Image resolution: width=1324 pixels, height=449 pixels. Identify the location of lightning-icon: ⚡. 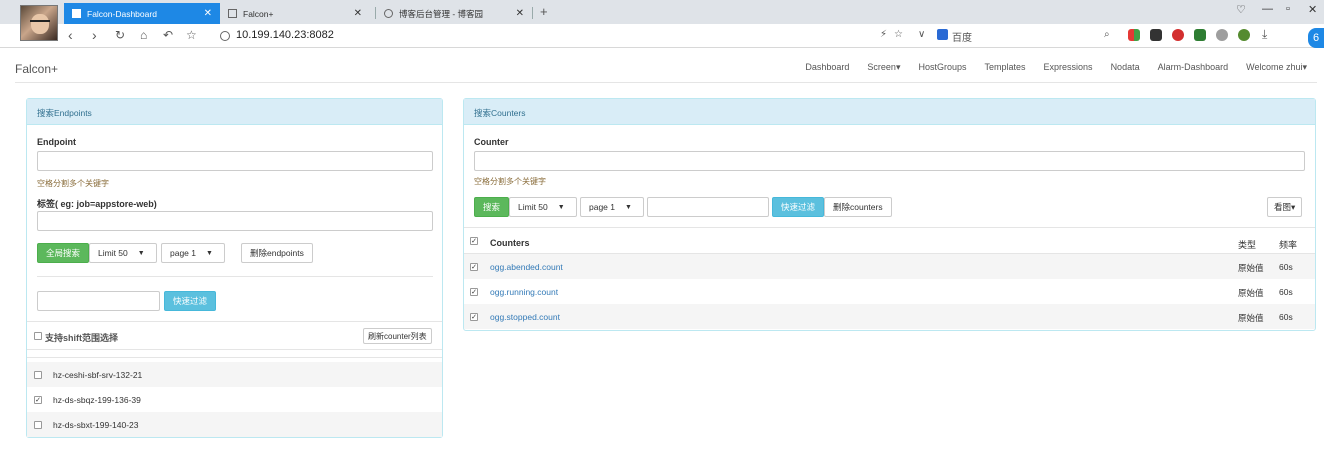
(883, 34).